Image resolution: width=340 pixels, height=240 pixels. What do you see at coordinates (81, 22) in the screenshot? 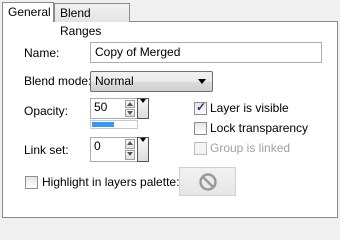
I see `tab-blend-ranges-label: Blend Ranges` at bounding box center [81, 22].